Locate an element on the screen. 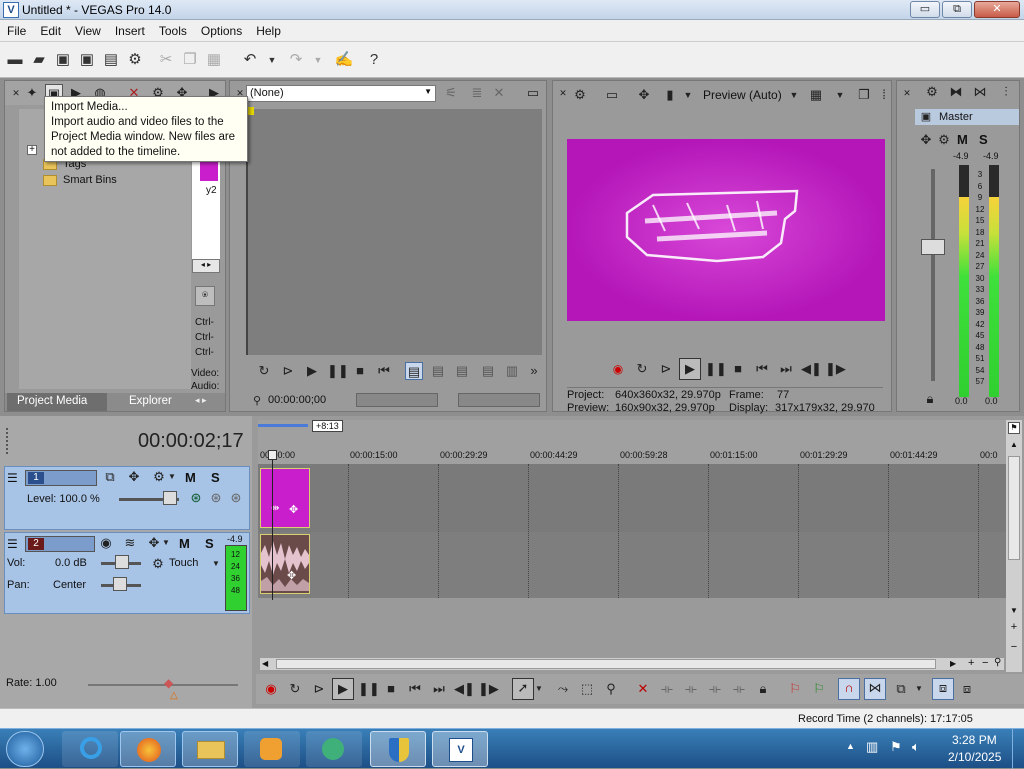 The height and width of the screenshot is (769, 1024). file-explorer-icon is located at coordinates (210, 749).